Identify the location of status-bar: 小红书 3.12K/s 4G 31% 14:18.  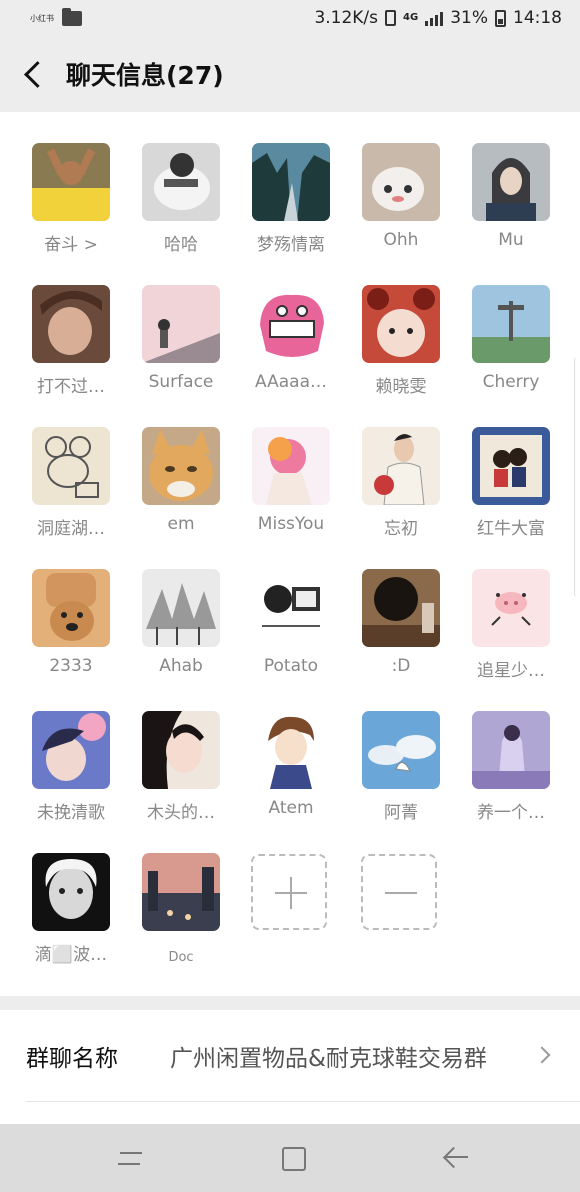
(290, 18).